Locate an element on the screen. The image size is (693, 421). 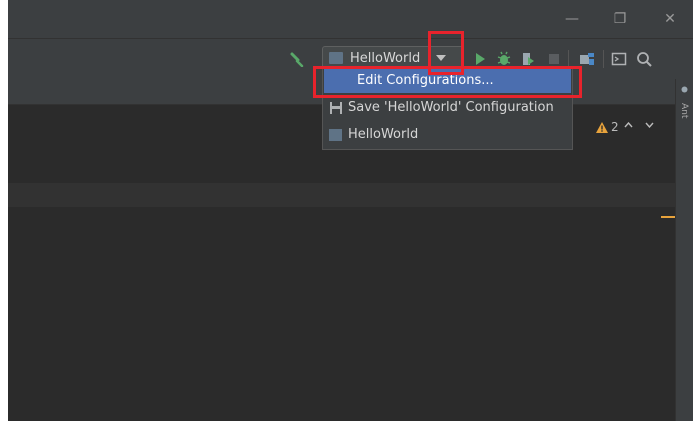
restore-button: ❐ is located at coordinates (620, 19).